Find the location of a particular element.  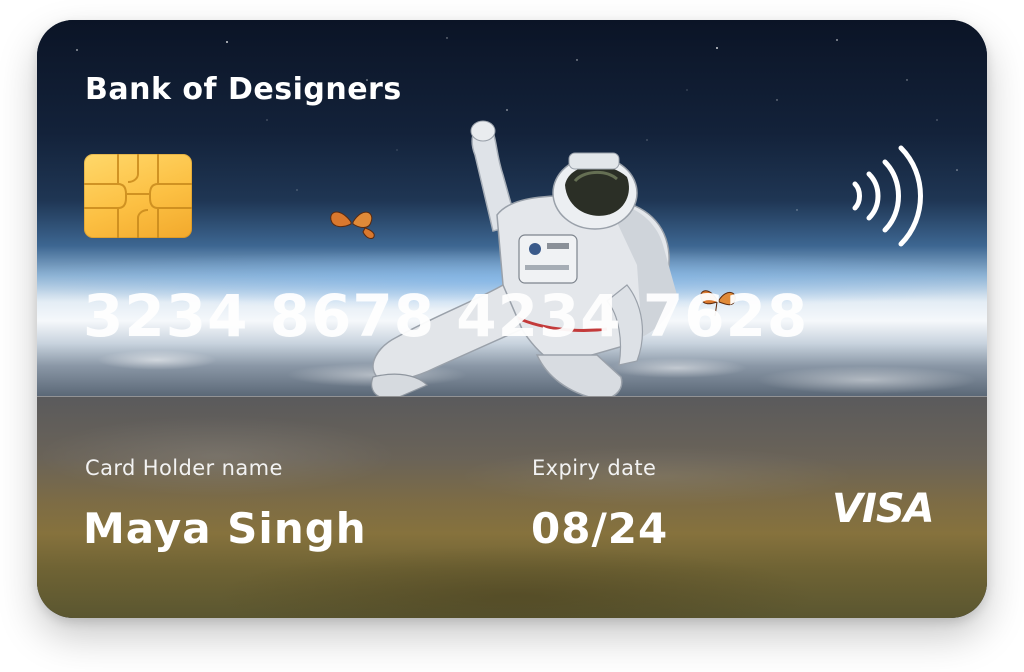

panel-divider is located at coordinates (512, 396).